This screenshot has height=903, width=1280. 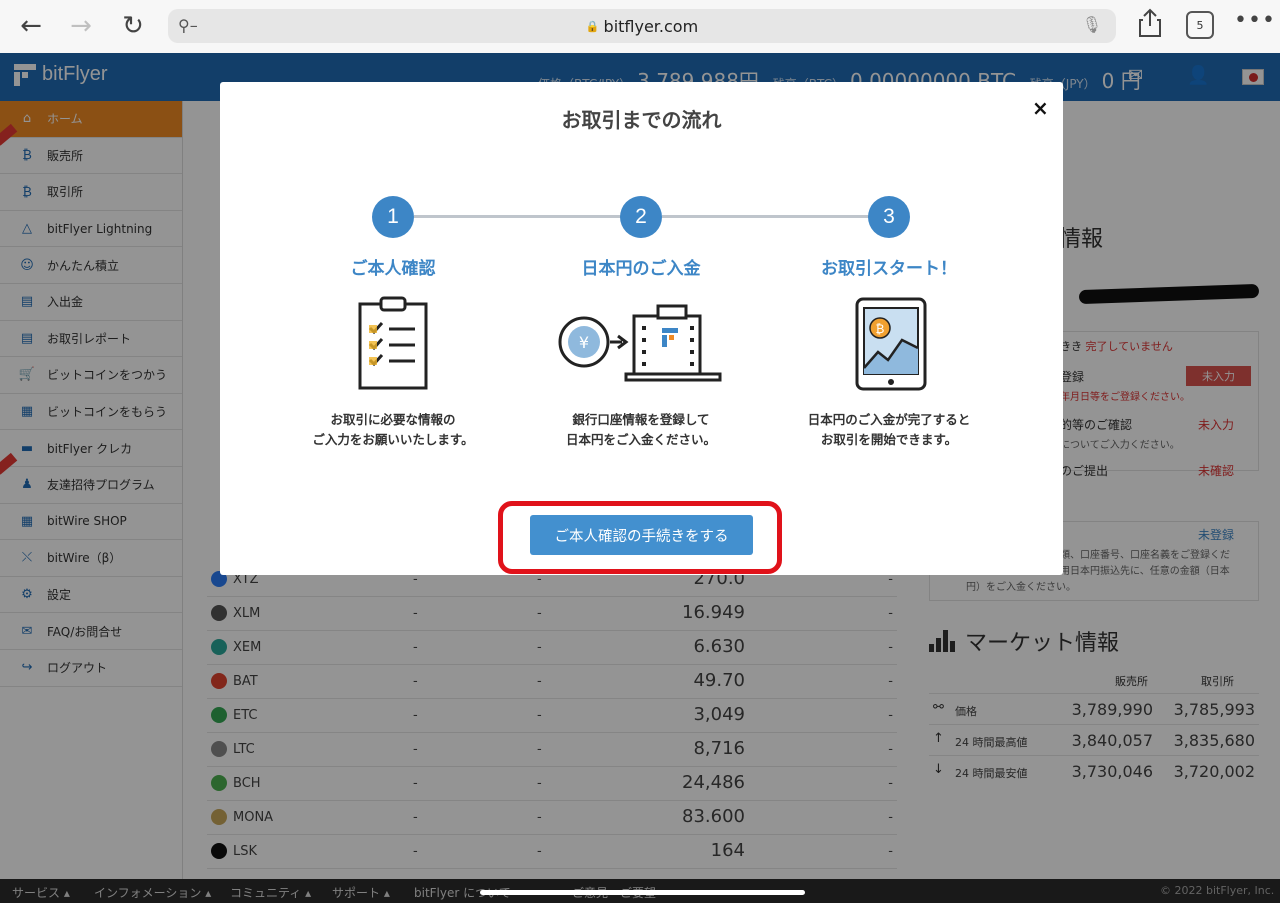 I want to click on step-2-desc-line2: 日本円をご入金ください。, so click(x=640, y=439).